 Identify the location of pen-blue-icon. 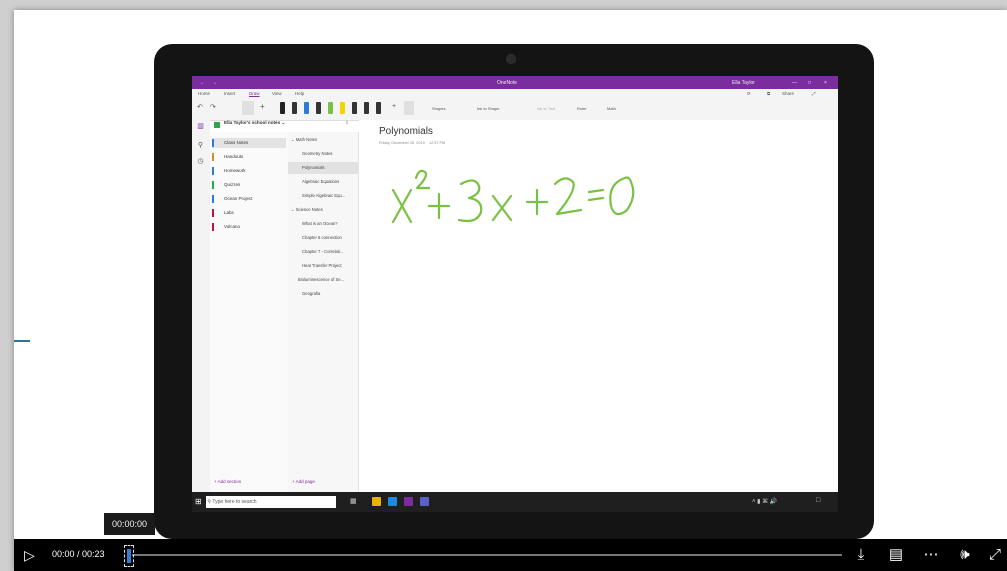
(306, 108).